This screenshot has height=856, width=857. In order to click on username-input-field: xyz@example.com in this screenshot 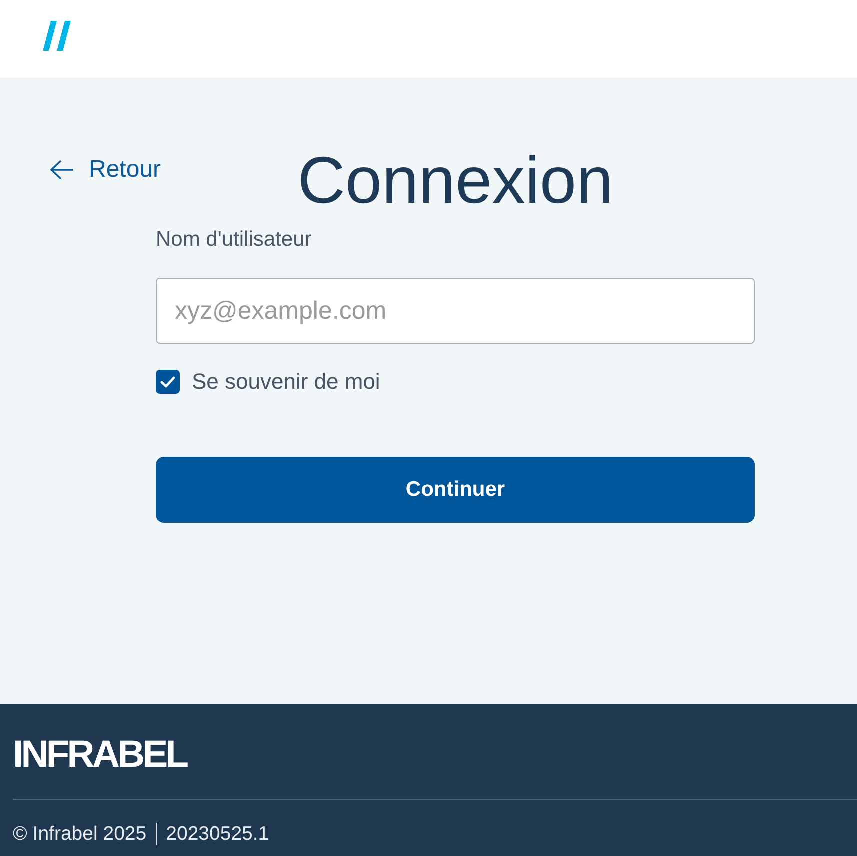, I will do `click(455, 311)`.